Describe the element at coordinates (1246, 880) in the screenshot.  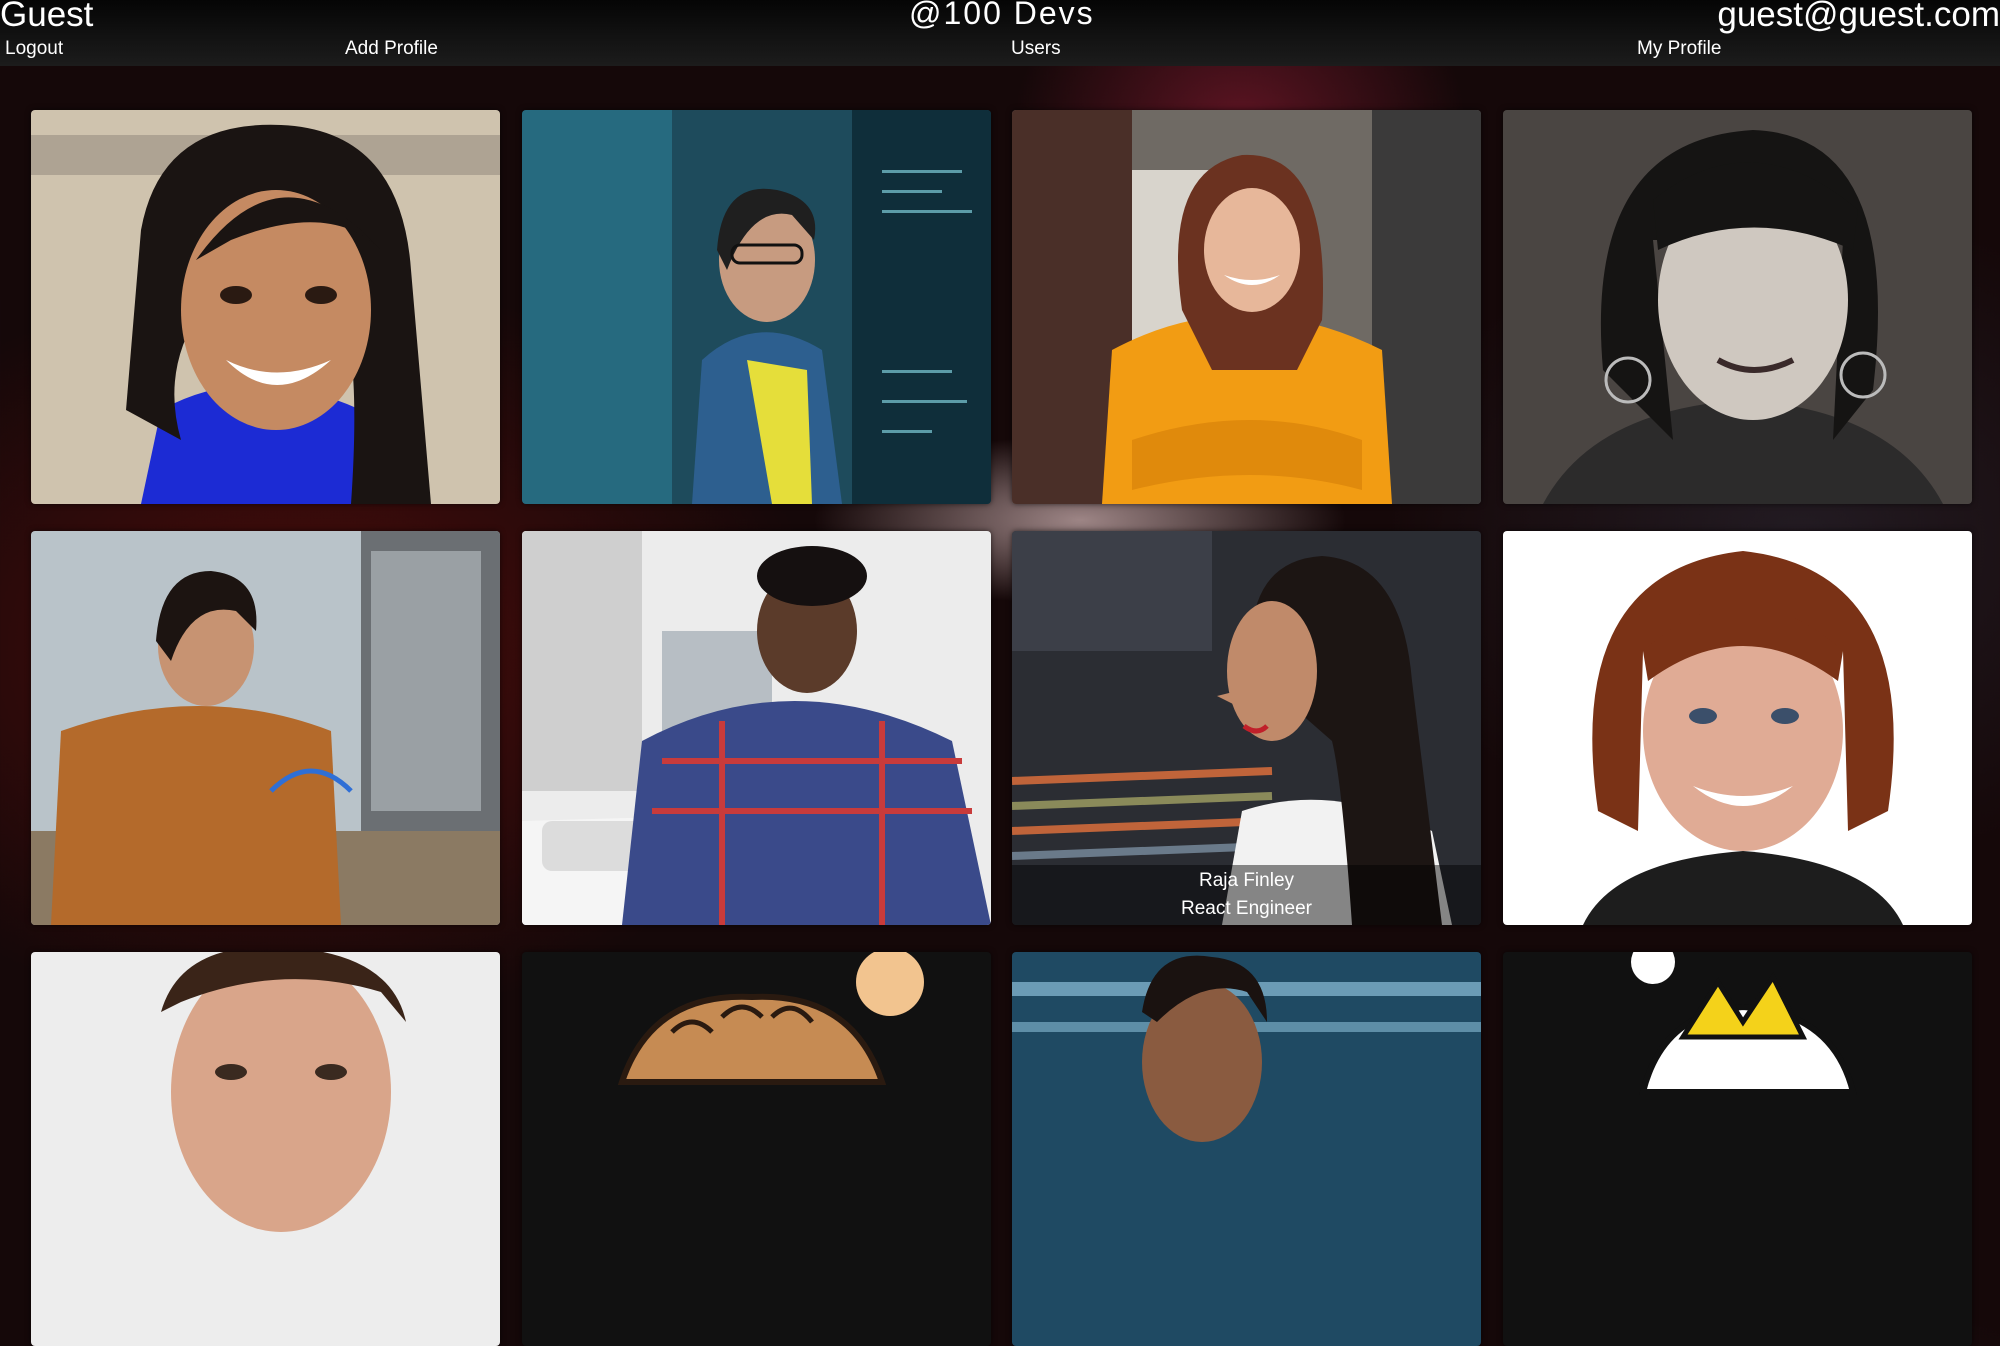
I see `profile-name: Raja Finley` at that location.